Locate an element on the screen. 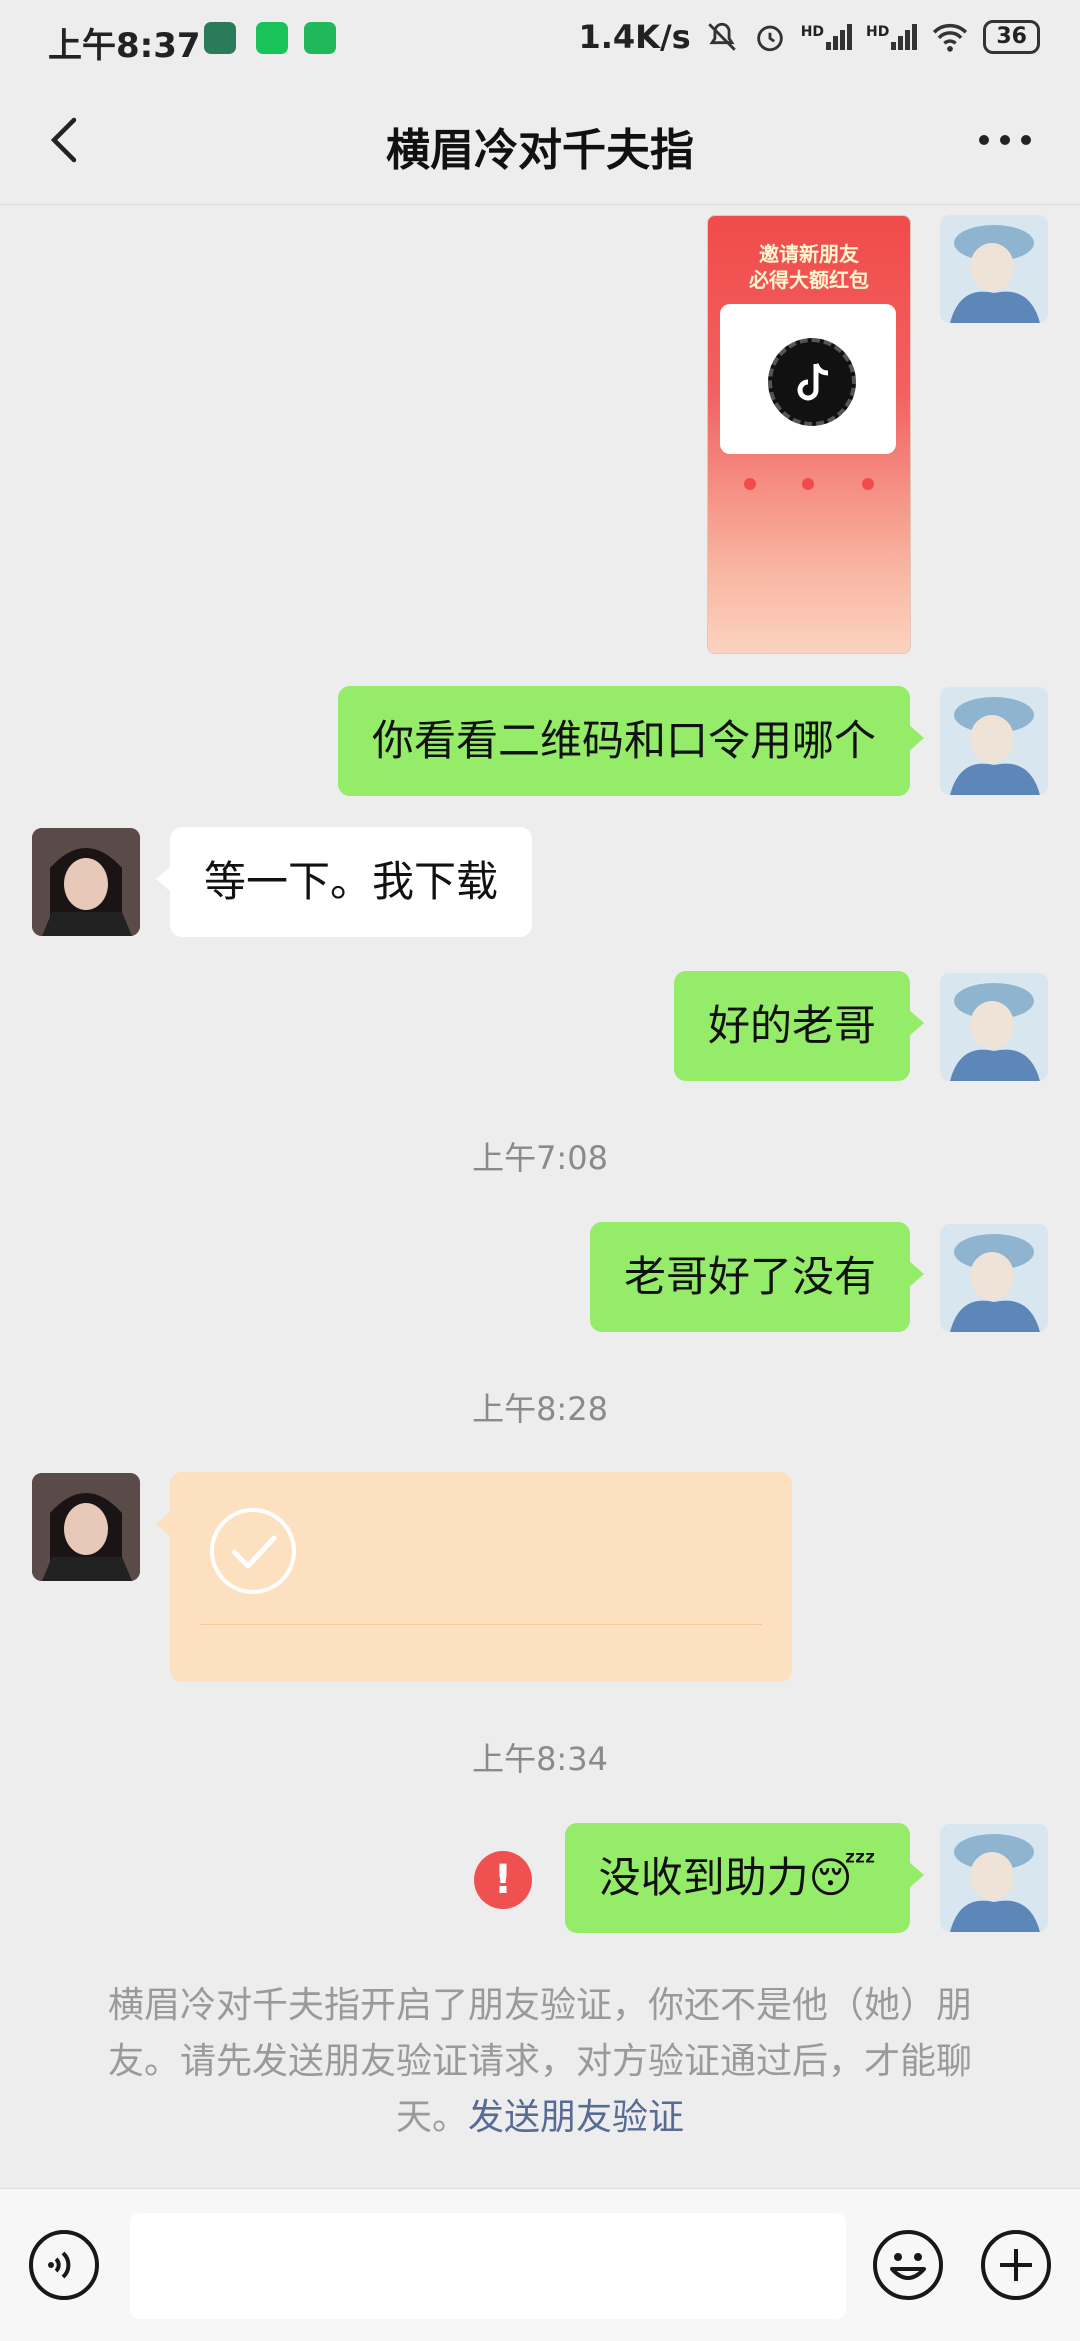  send-verification-link: 发送朋友验证 is located at coordinates (576, 2117).